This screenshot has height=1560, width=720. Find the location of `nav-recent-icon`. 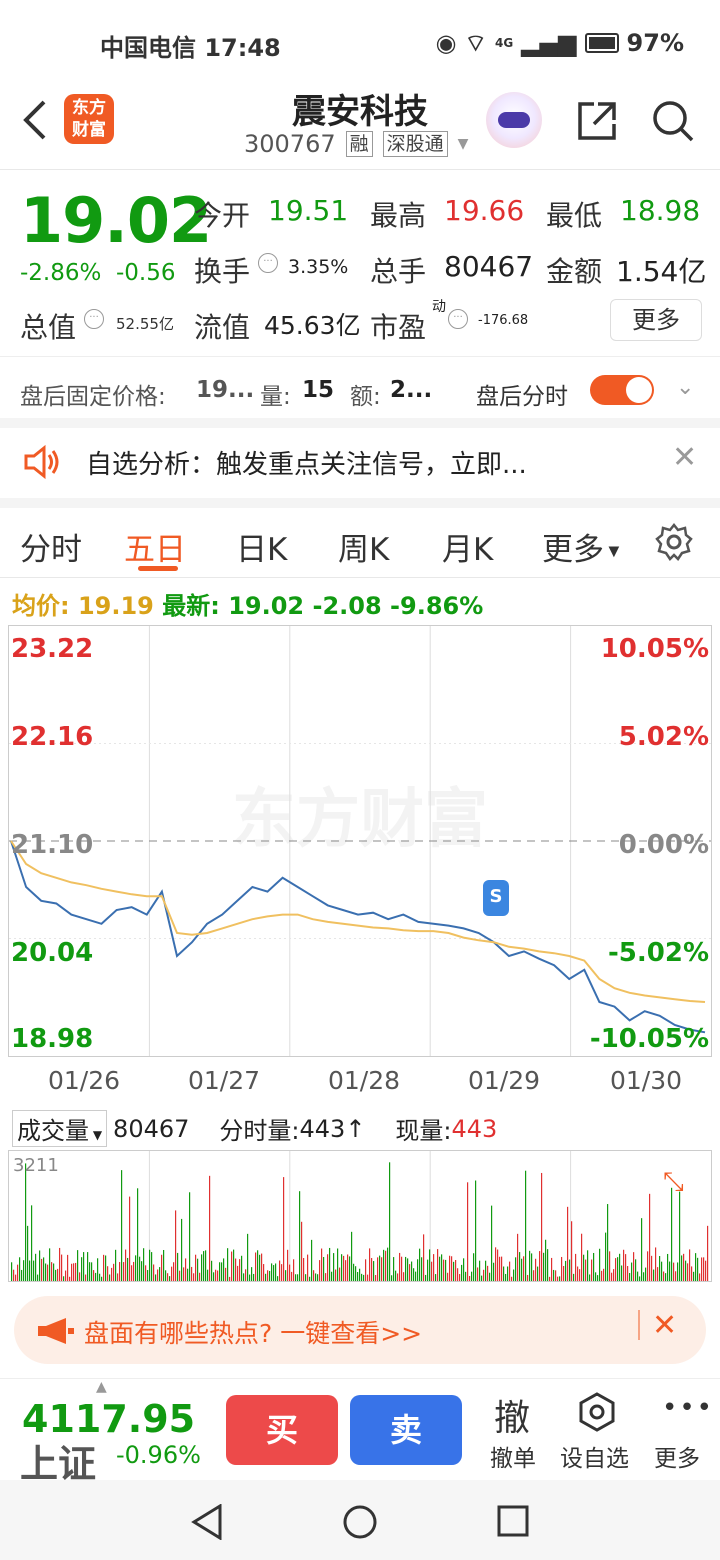

nav-recent-icon is located at coordinates (513, 1521).